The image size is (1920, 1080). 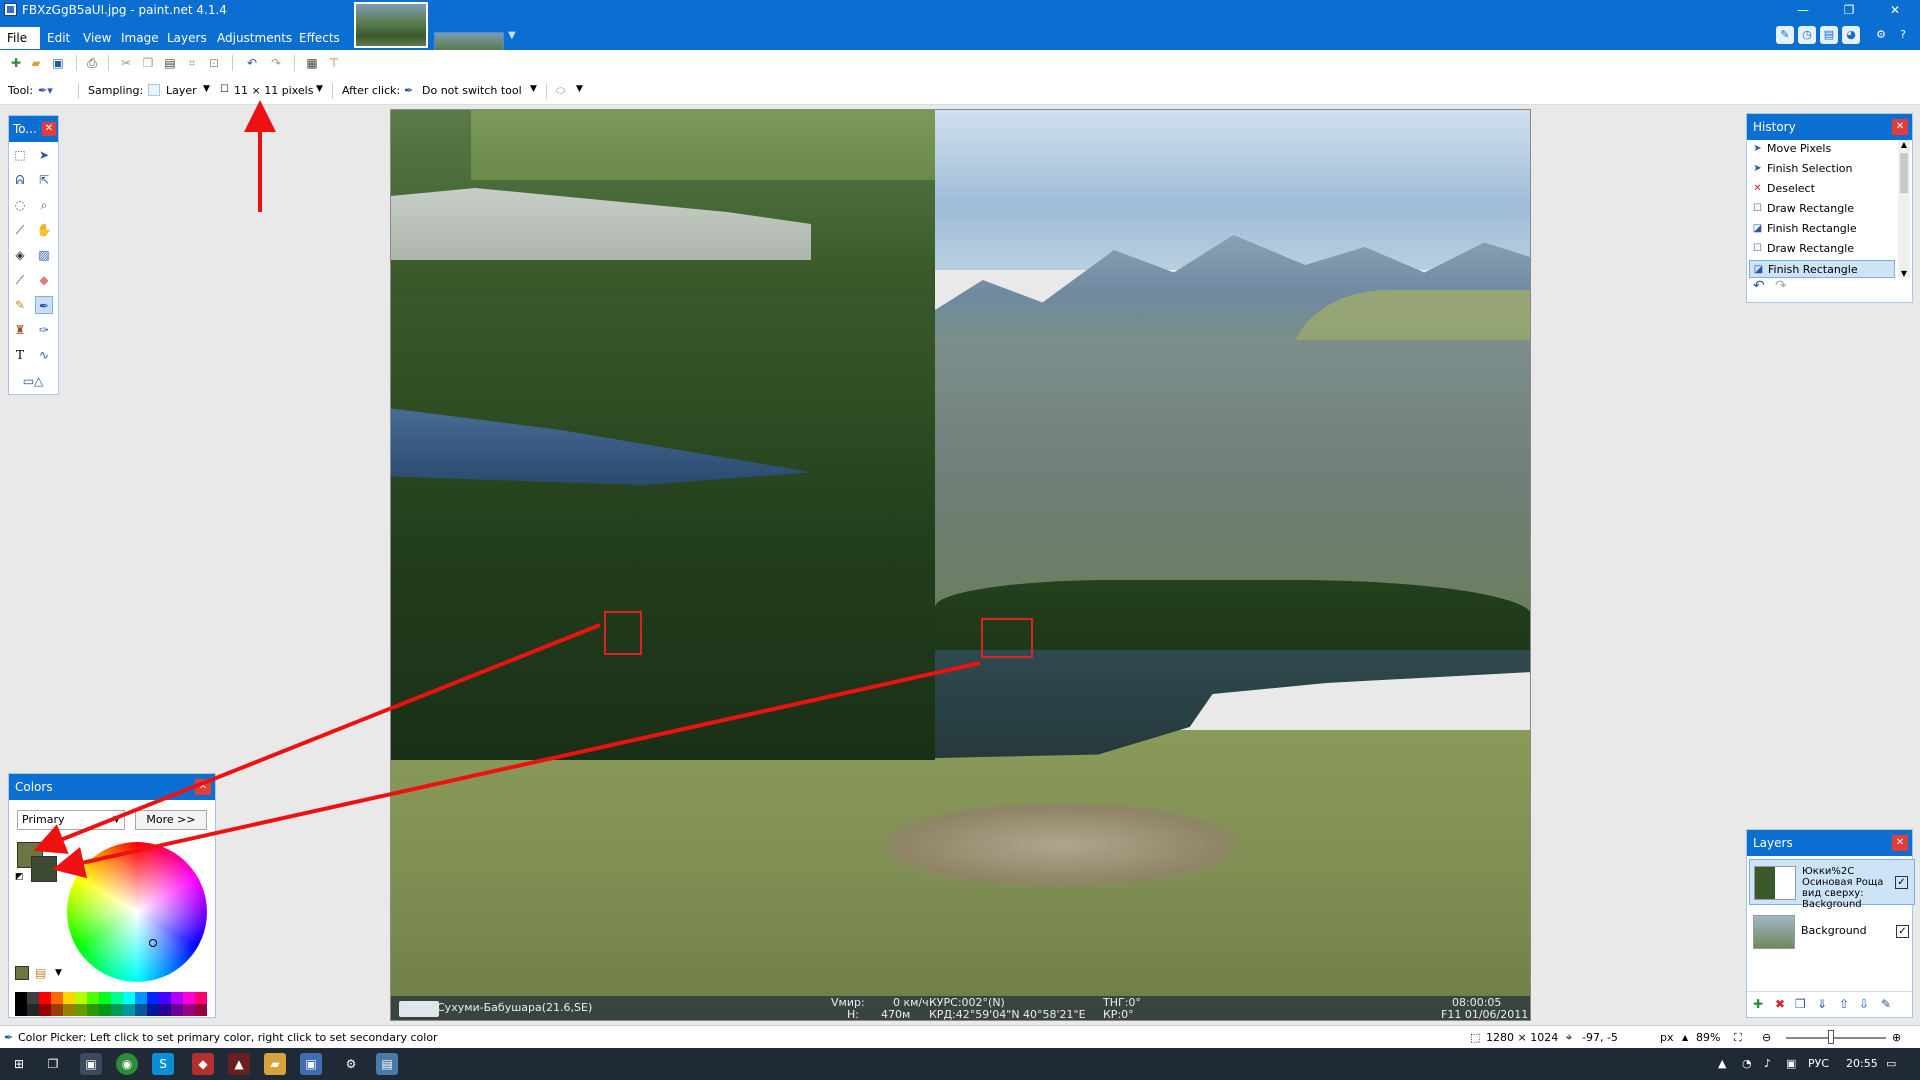 What do you see at coordinates (1864, 1004) in the screenshot?
I see `move-layer-down-icon: ⇩` at bounding box center [1864, 1004].